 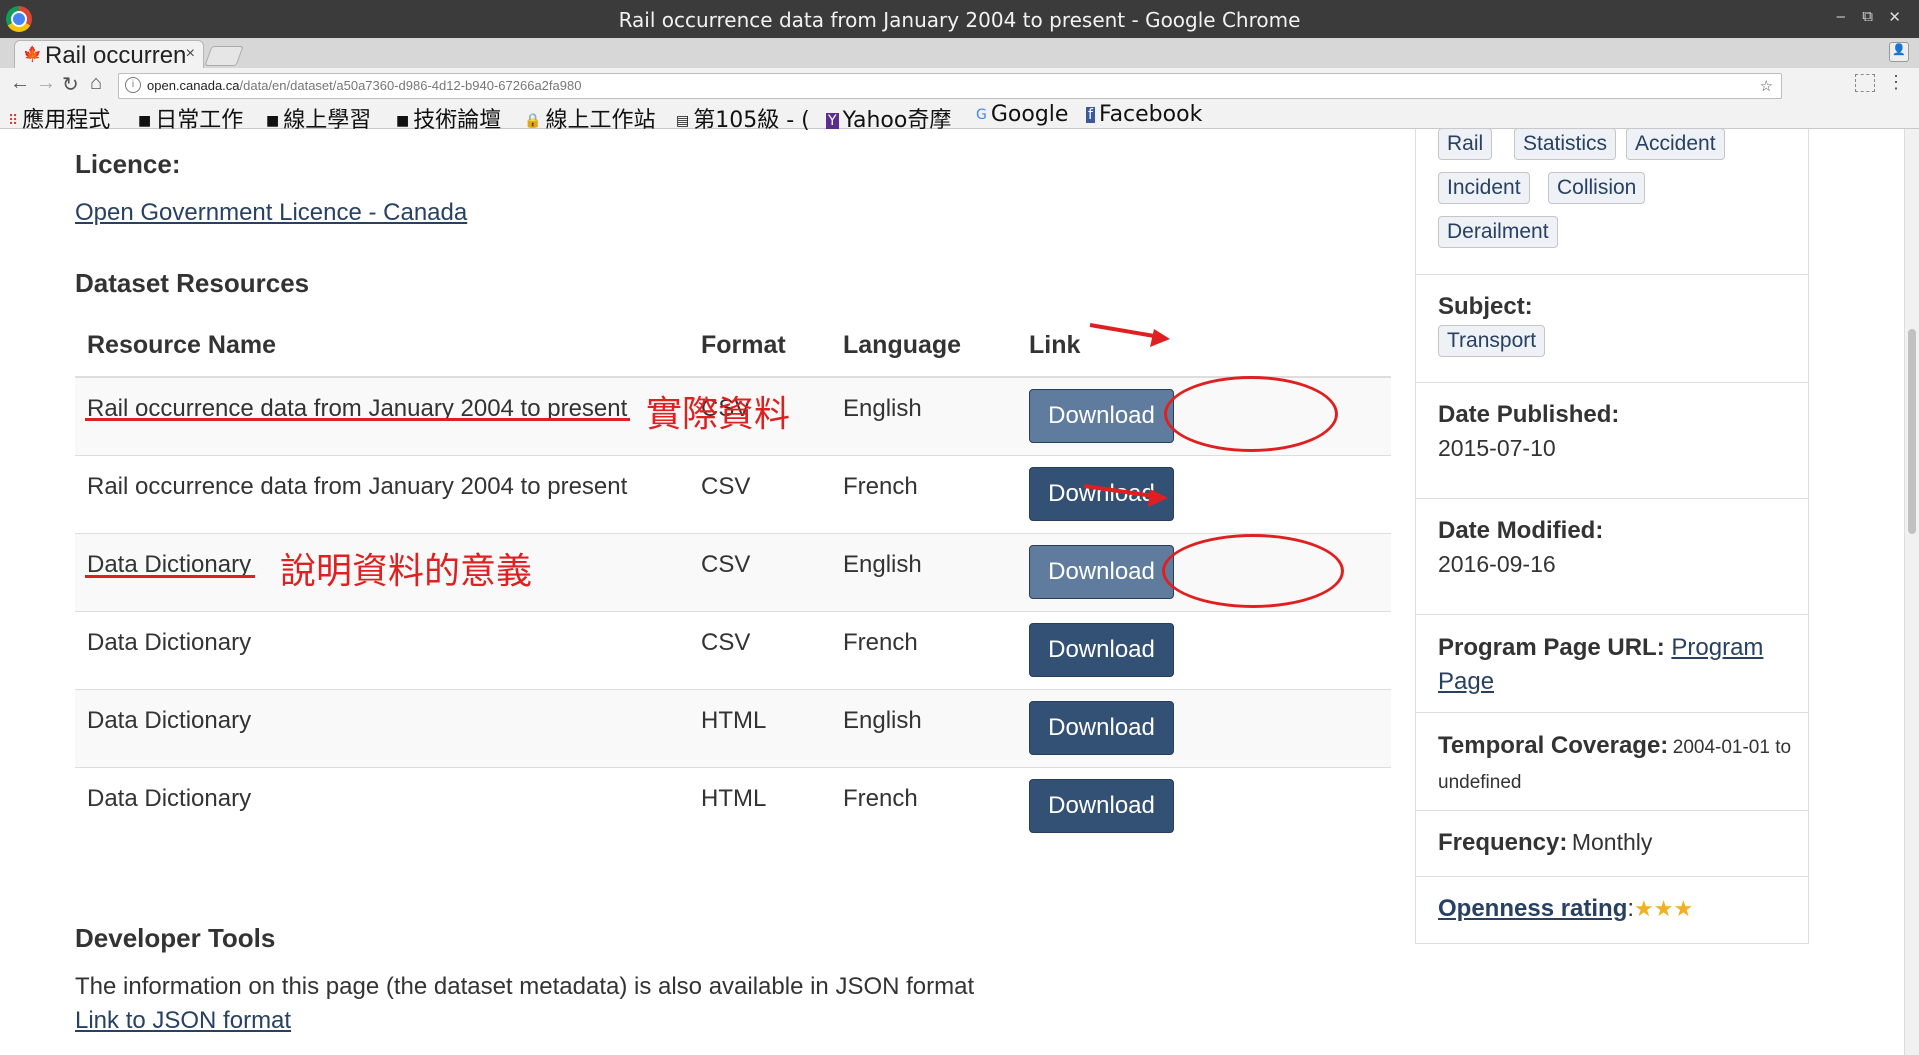 What do you see at coordinates (1618, 665) in the screenshot?
I see `program-page-line: Program Page URL: Program Page` at bounding box center [1618, 665].